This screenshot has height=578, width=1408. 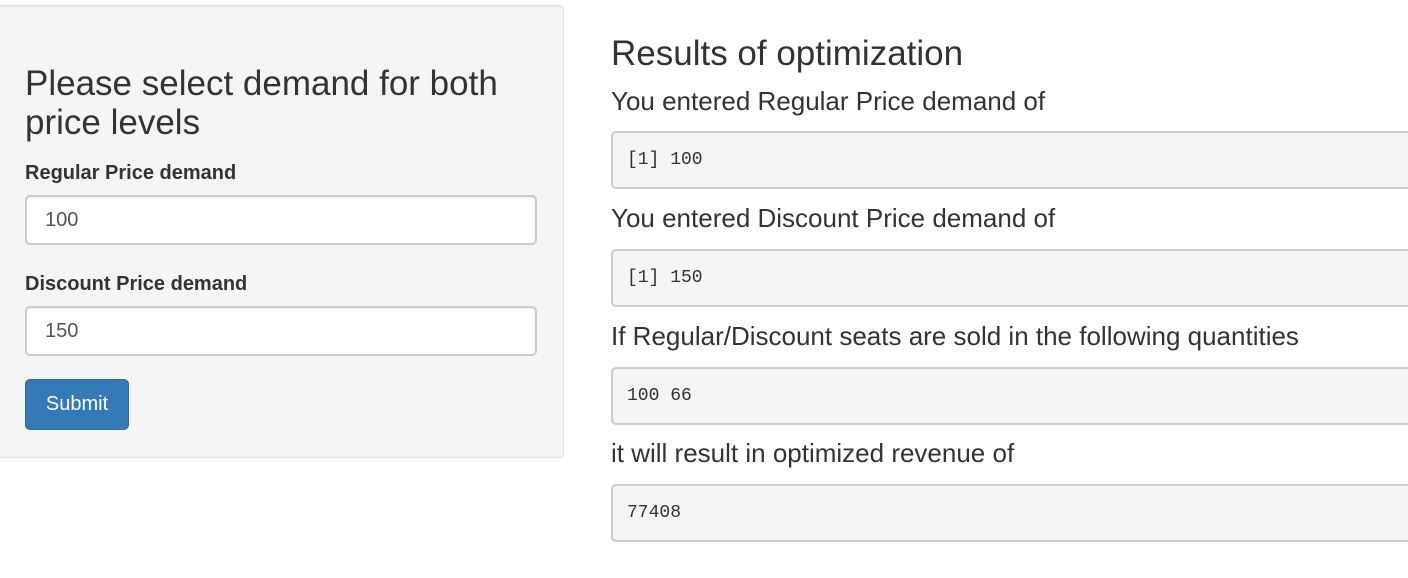 What do you see at coordinates (77, 404) in the screenshot?
I see `submit-button: Submit` at bounding box center [77, 404].